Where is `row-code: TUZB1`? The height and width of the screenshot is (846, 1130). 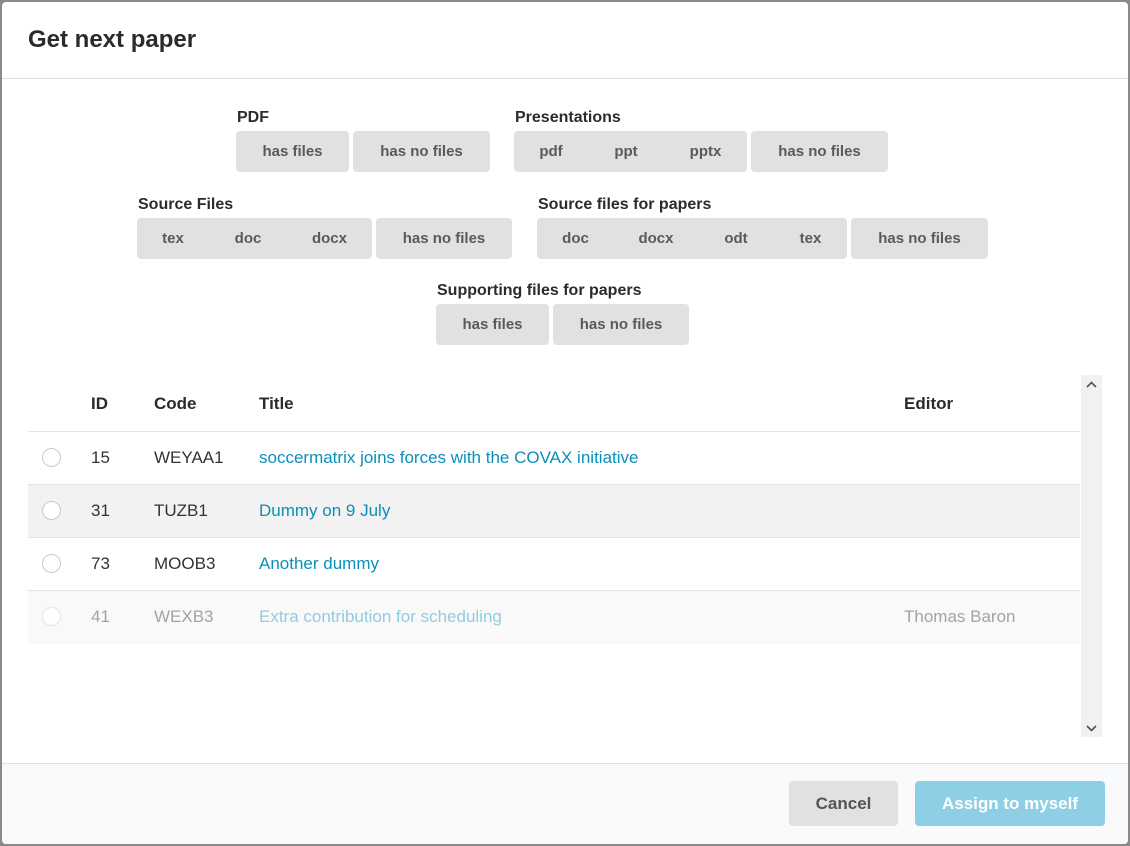 row-code: TUZB1 is located at coordinates (181, 510).